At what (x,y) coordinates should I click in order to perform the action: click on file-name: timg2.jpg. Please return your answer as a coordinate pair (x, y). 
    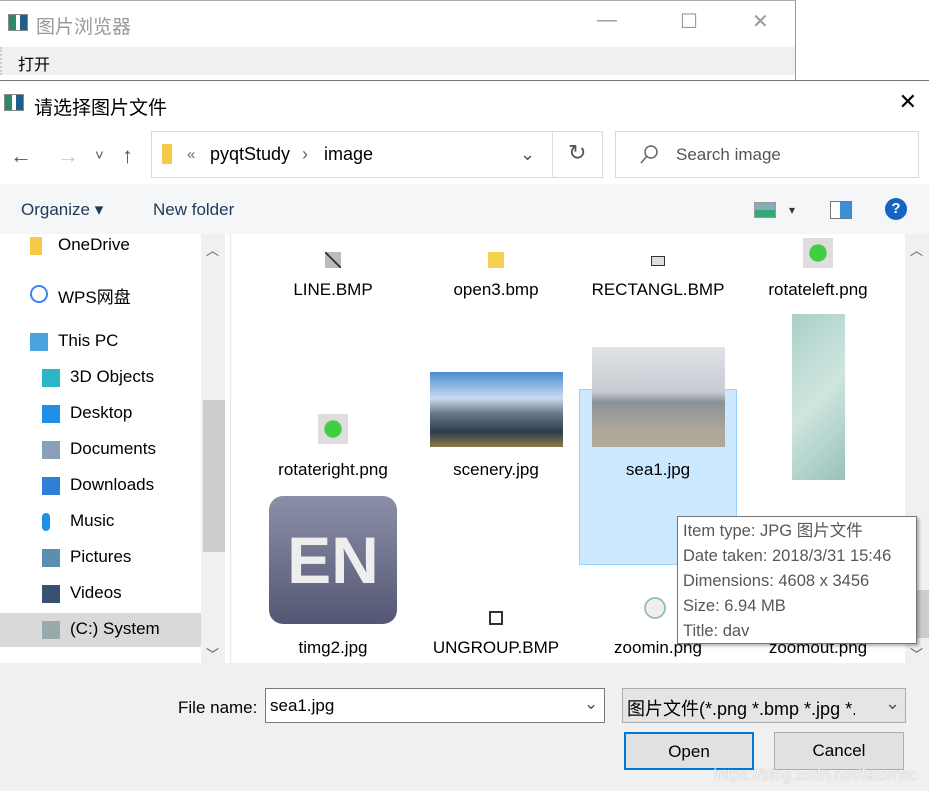
    Looking at the image, I should click on (333, 647).